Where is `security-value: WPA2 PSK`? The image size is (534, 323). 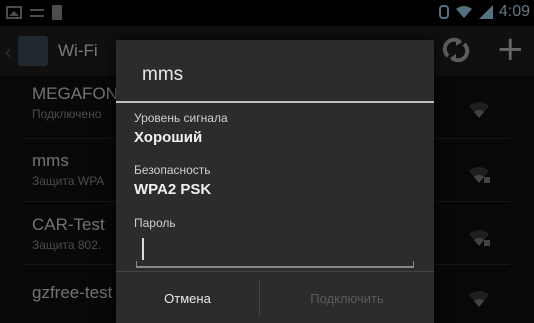 security-value: WPA2 PSK is located at coordinates (173, 189).